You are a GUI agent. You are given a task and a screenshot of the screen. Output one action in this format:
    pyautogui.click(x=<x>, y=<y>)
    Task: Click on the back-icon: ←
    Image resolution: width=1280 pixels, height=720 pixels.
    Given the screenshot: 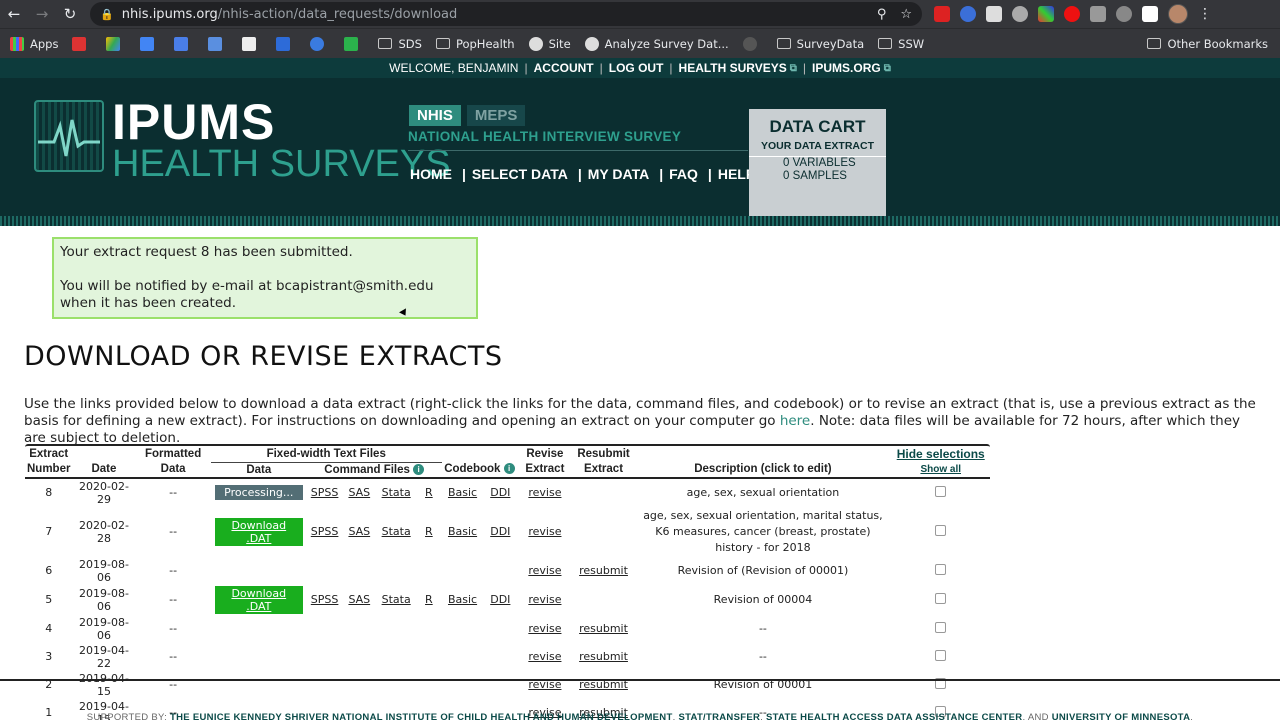 What is the action you would take?
    pyautogui.click(x=14, y=14)
    